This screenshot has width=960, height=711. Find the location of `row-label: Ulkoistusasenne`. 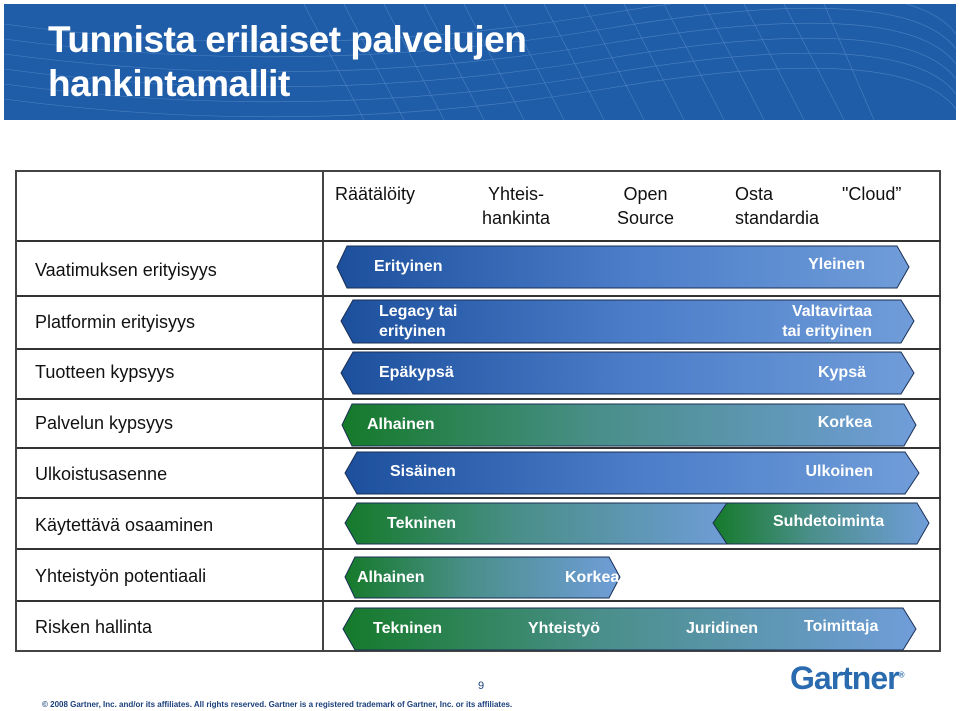

row-label: Ulkoistusasenne is located at coordinates (101, 474).